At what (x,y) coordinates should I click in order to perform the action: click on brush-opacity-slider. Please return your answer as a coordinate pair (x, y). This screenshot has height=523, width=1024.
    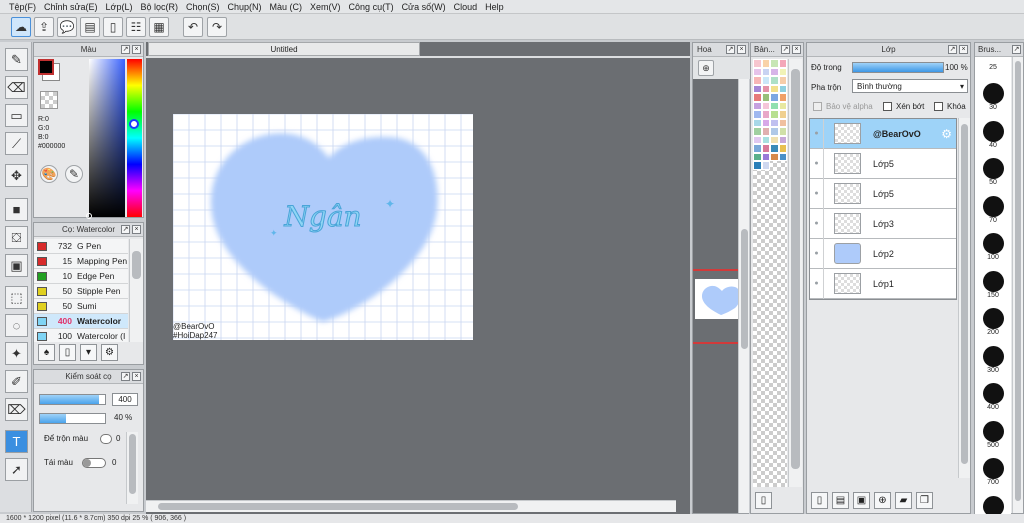
    Looking at the image, I should click on (72, 418).